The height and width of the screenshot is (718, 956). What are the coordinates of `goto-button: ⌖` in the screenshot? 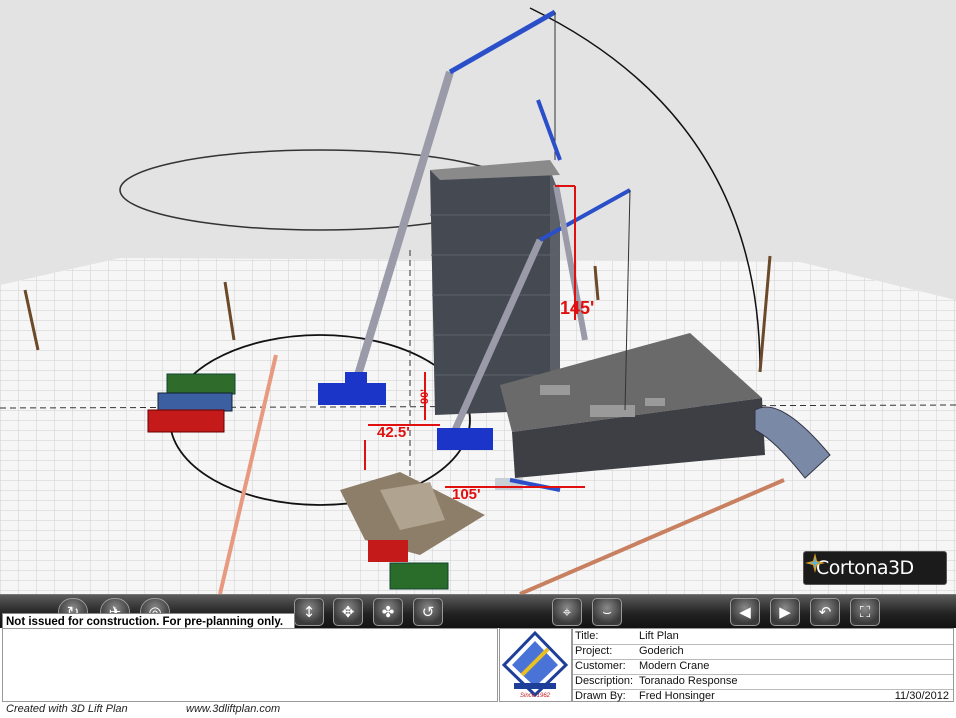 It's located at (567, 612).